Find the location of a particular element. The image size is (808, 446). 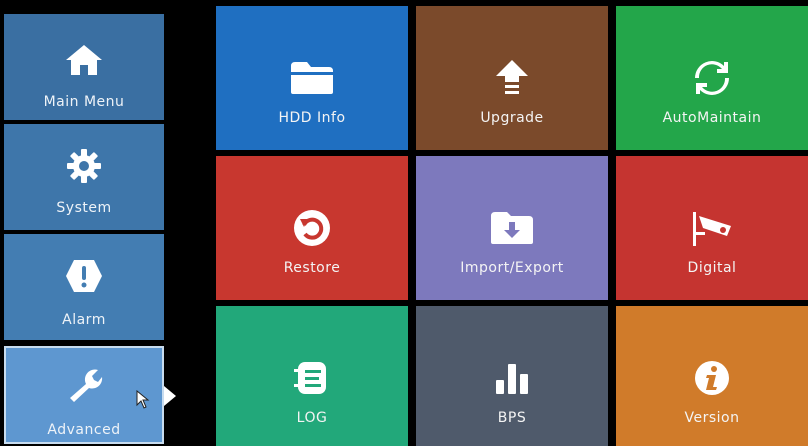

tile-label: Upgrade is located at coordinates (512, 118).